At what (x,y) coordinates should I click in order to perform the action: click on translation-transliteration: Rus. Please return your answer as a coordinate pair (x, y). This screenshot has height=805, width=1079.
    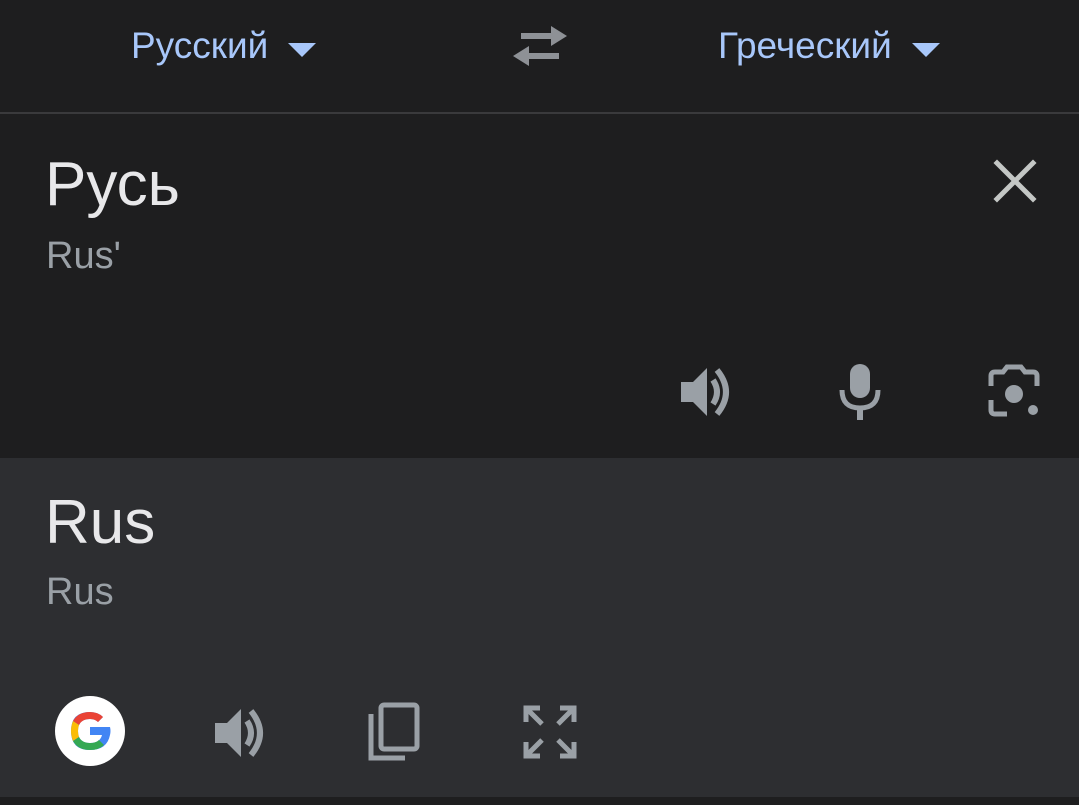
    Looking at the image, I should click on (80, 592).